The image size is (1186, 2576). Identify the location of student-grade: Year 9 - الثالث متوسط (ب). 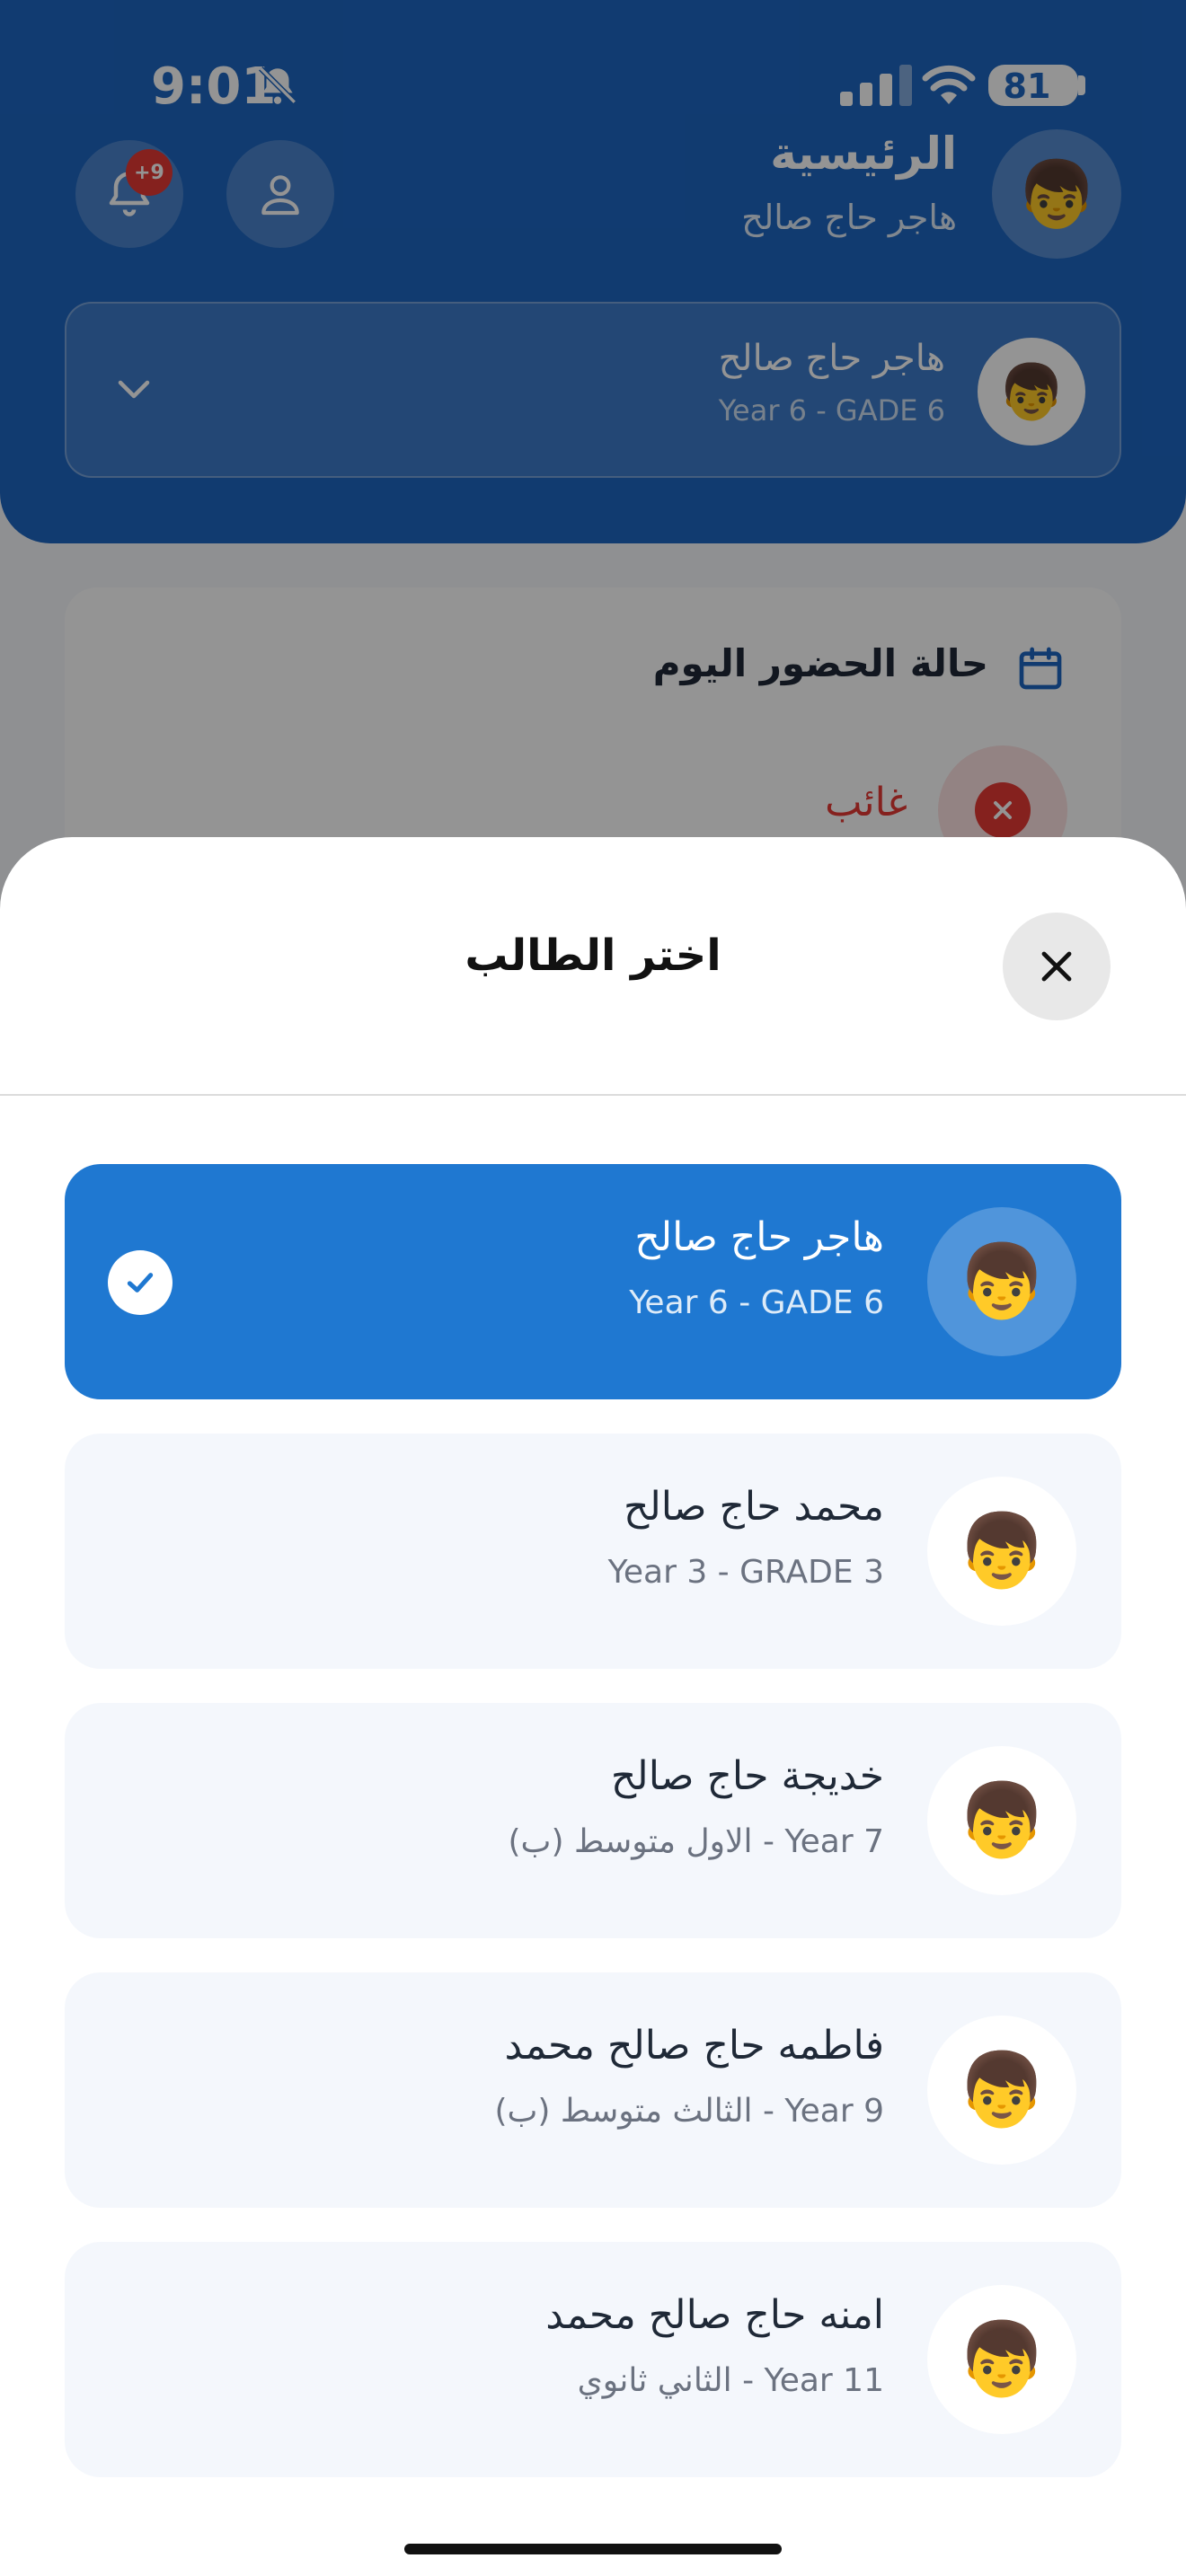
(689, 2111).